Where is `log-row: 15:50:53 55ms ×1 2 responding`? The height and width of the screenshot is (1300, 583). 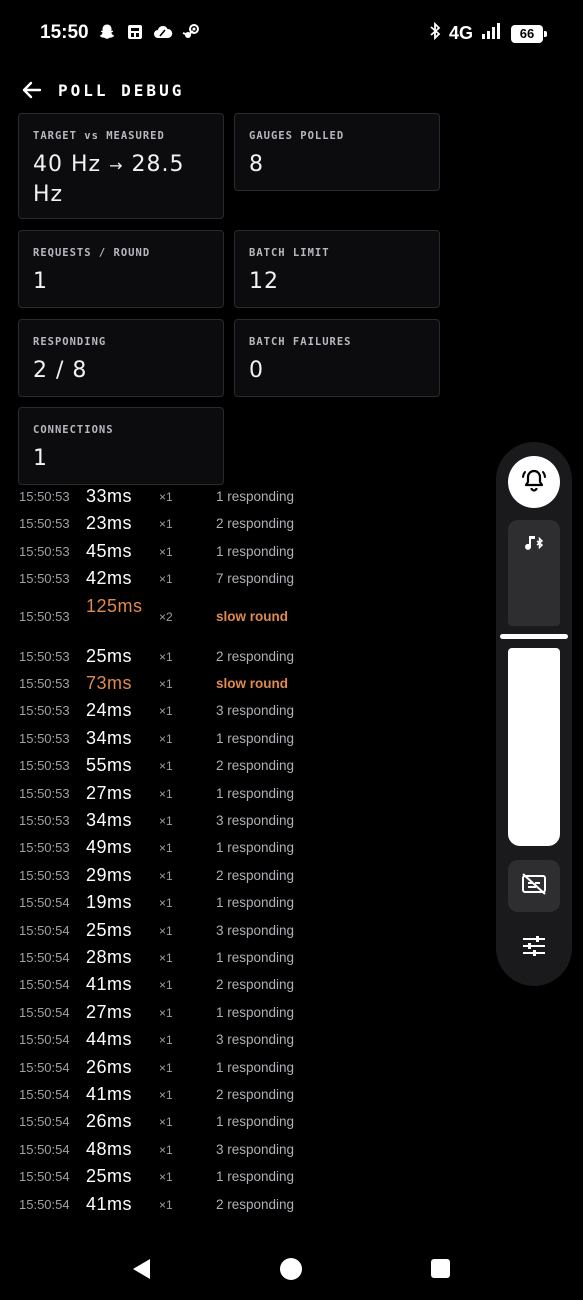
log-row: 15:50:53 55ms ×1 2 responding is located at coordinates (240, 765).